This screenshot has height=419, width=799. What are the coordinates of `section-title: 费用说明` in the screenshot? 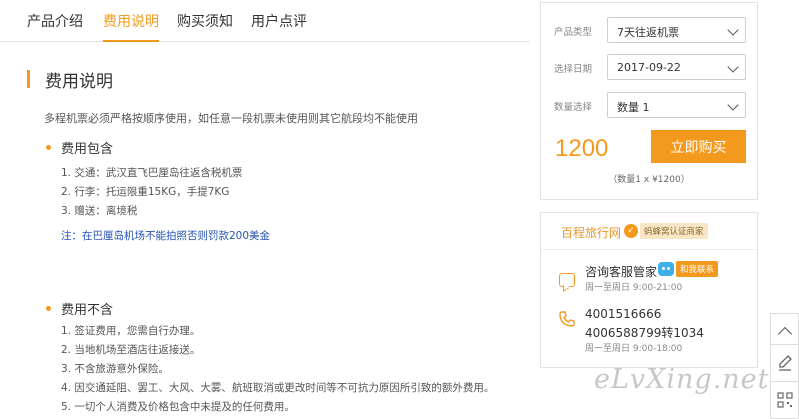 It's located at (70, 80).